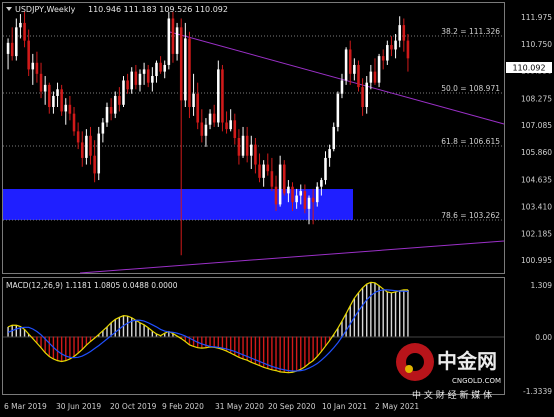 The image size is (554, 417). I want to click on macd-axis-zero: 0.00, so click(543, 337).